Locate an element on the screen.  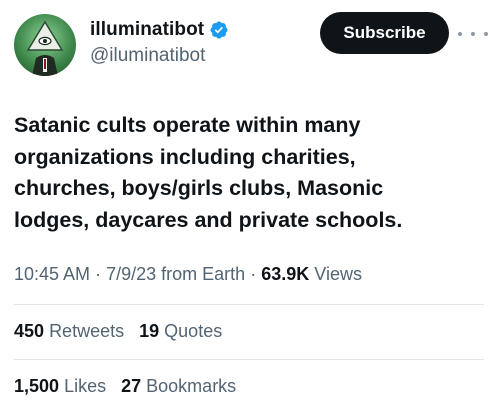
display-name: illuminatibot is located at coordinates (147, 30).